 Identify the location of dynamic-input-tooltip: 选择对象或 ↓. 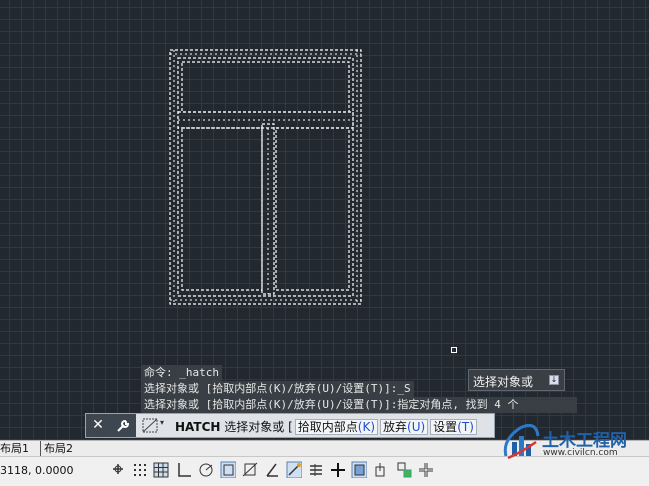
(516, 380).